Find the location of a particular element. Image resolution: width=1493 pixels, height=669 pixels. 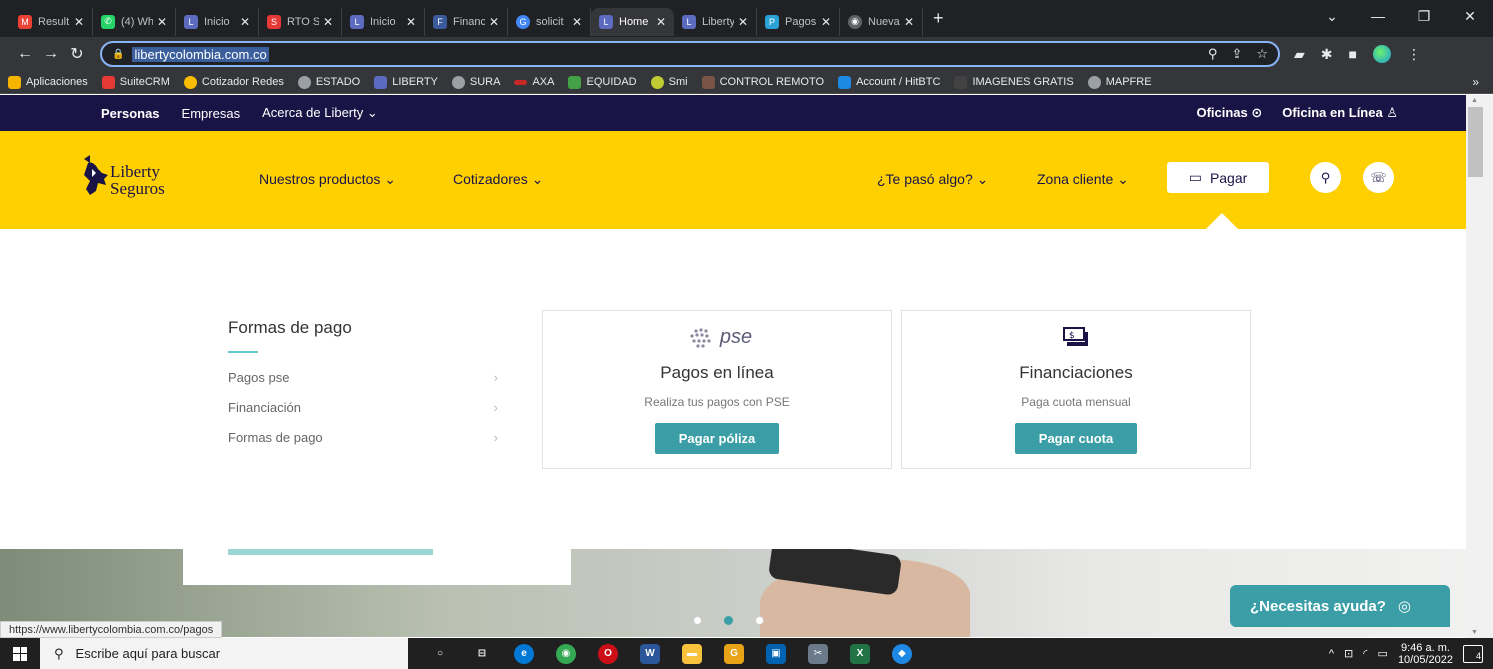

bookmark-item: EQUIDAD is located at coordinates (602, 82).